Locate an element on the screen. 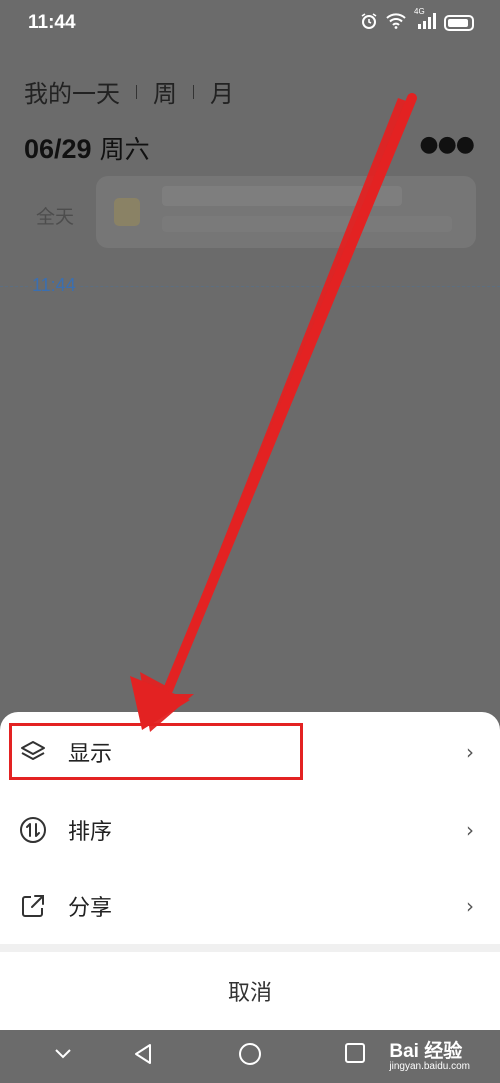 Image resolution: width=500 pixels, height=1083 pixels. baidu-watermark: Bai 经验 jingyan.baidu.com is located at coordinates (429, 1054).